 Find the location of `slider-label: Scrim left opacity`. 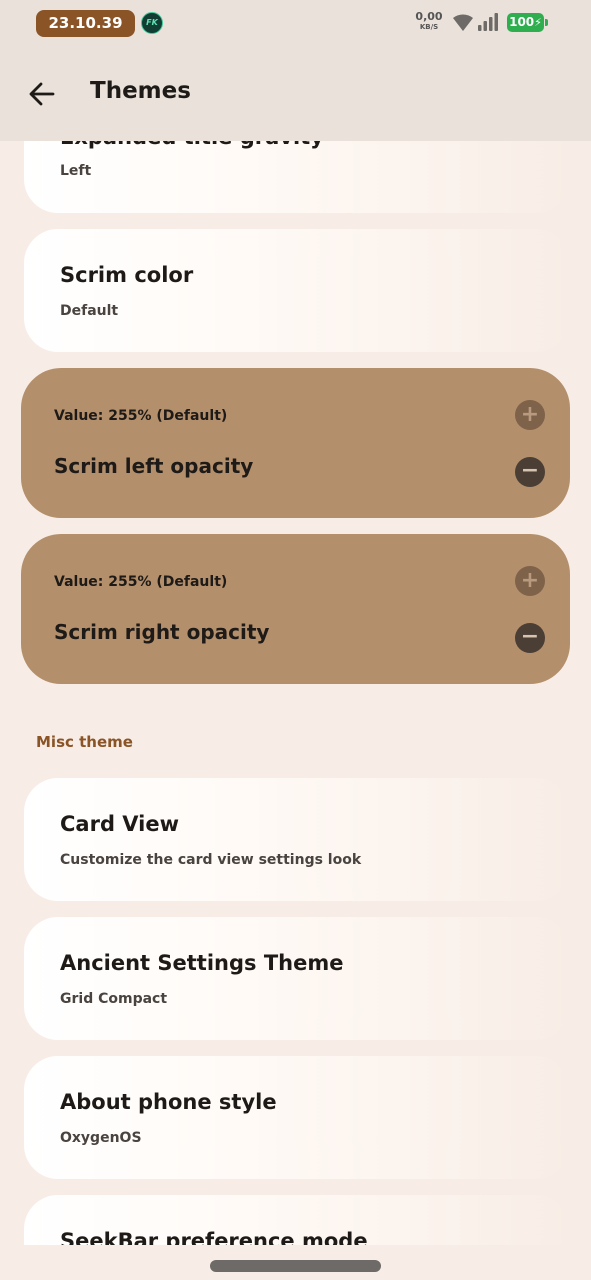

slider-label: Scrim left opacity is located at coordinates (154, 466).